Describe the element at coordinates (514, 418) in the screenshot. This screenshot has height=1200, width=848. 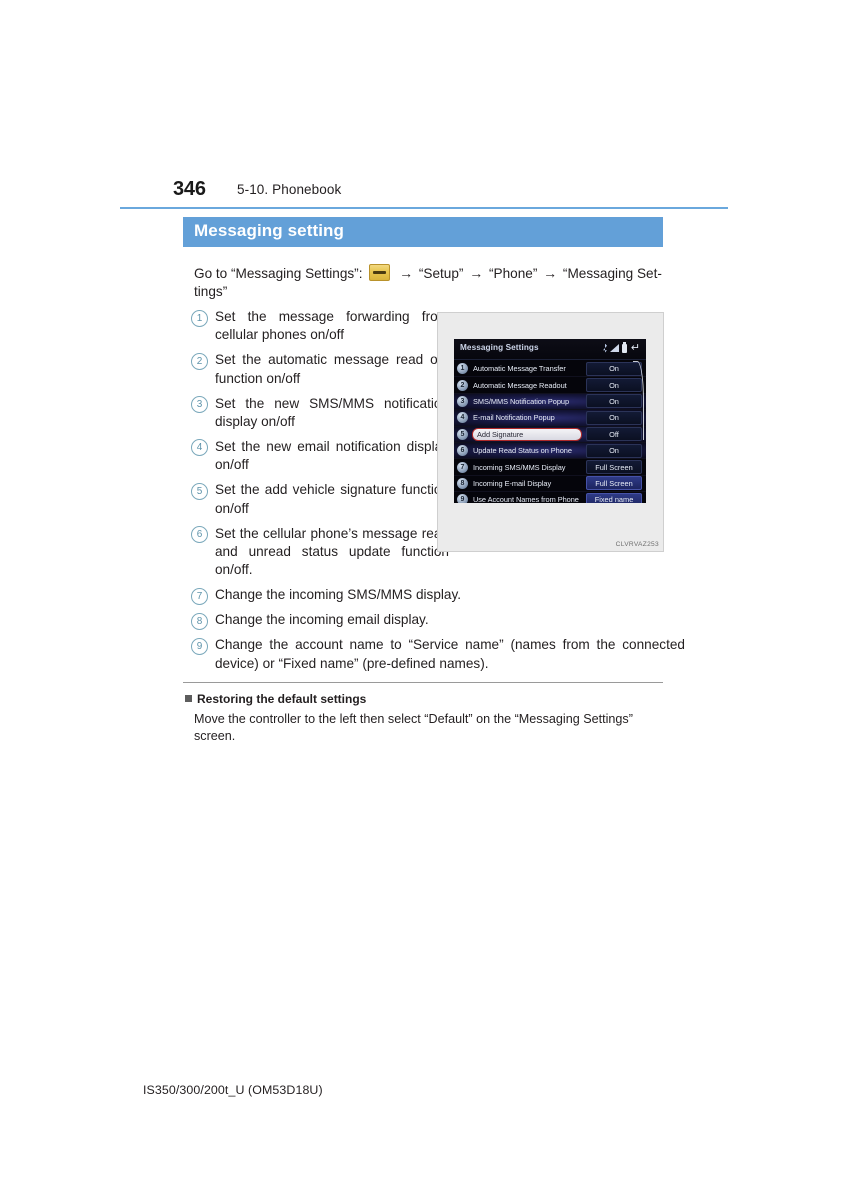
I see `row-label: E-mail Notification Popup` at that location.